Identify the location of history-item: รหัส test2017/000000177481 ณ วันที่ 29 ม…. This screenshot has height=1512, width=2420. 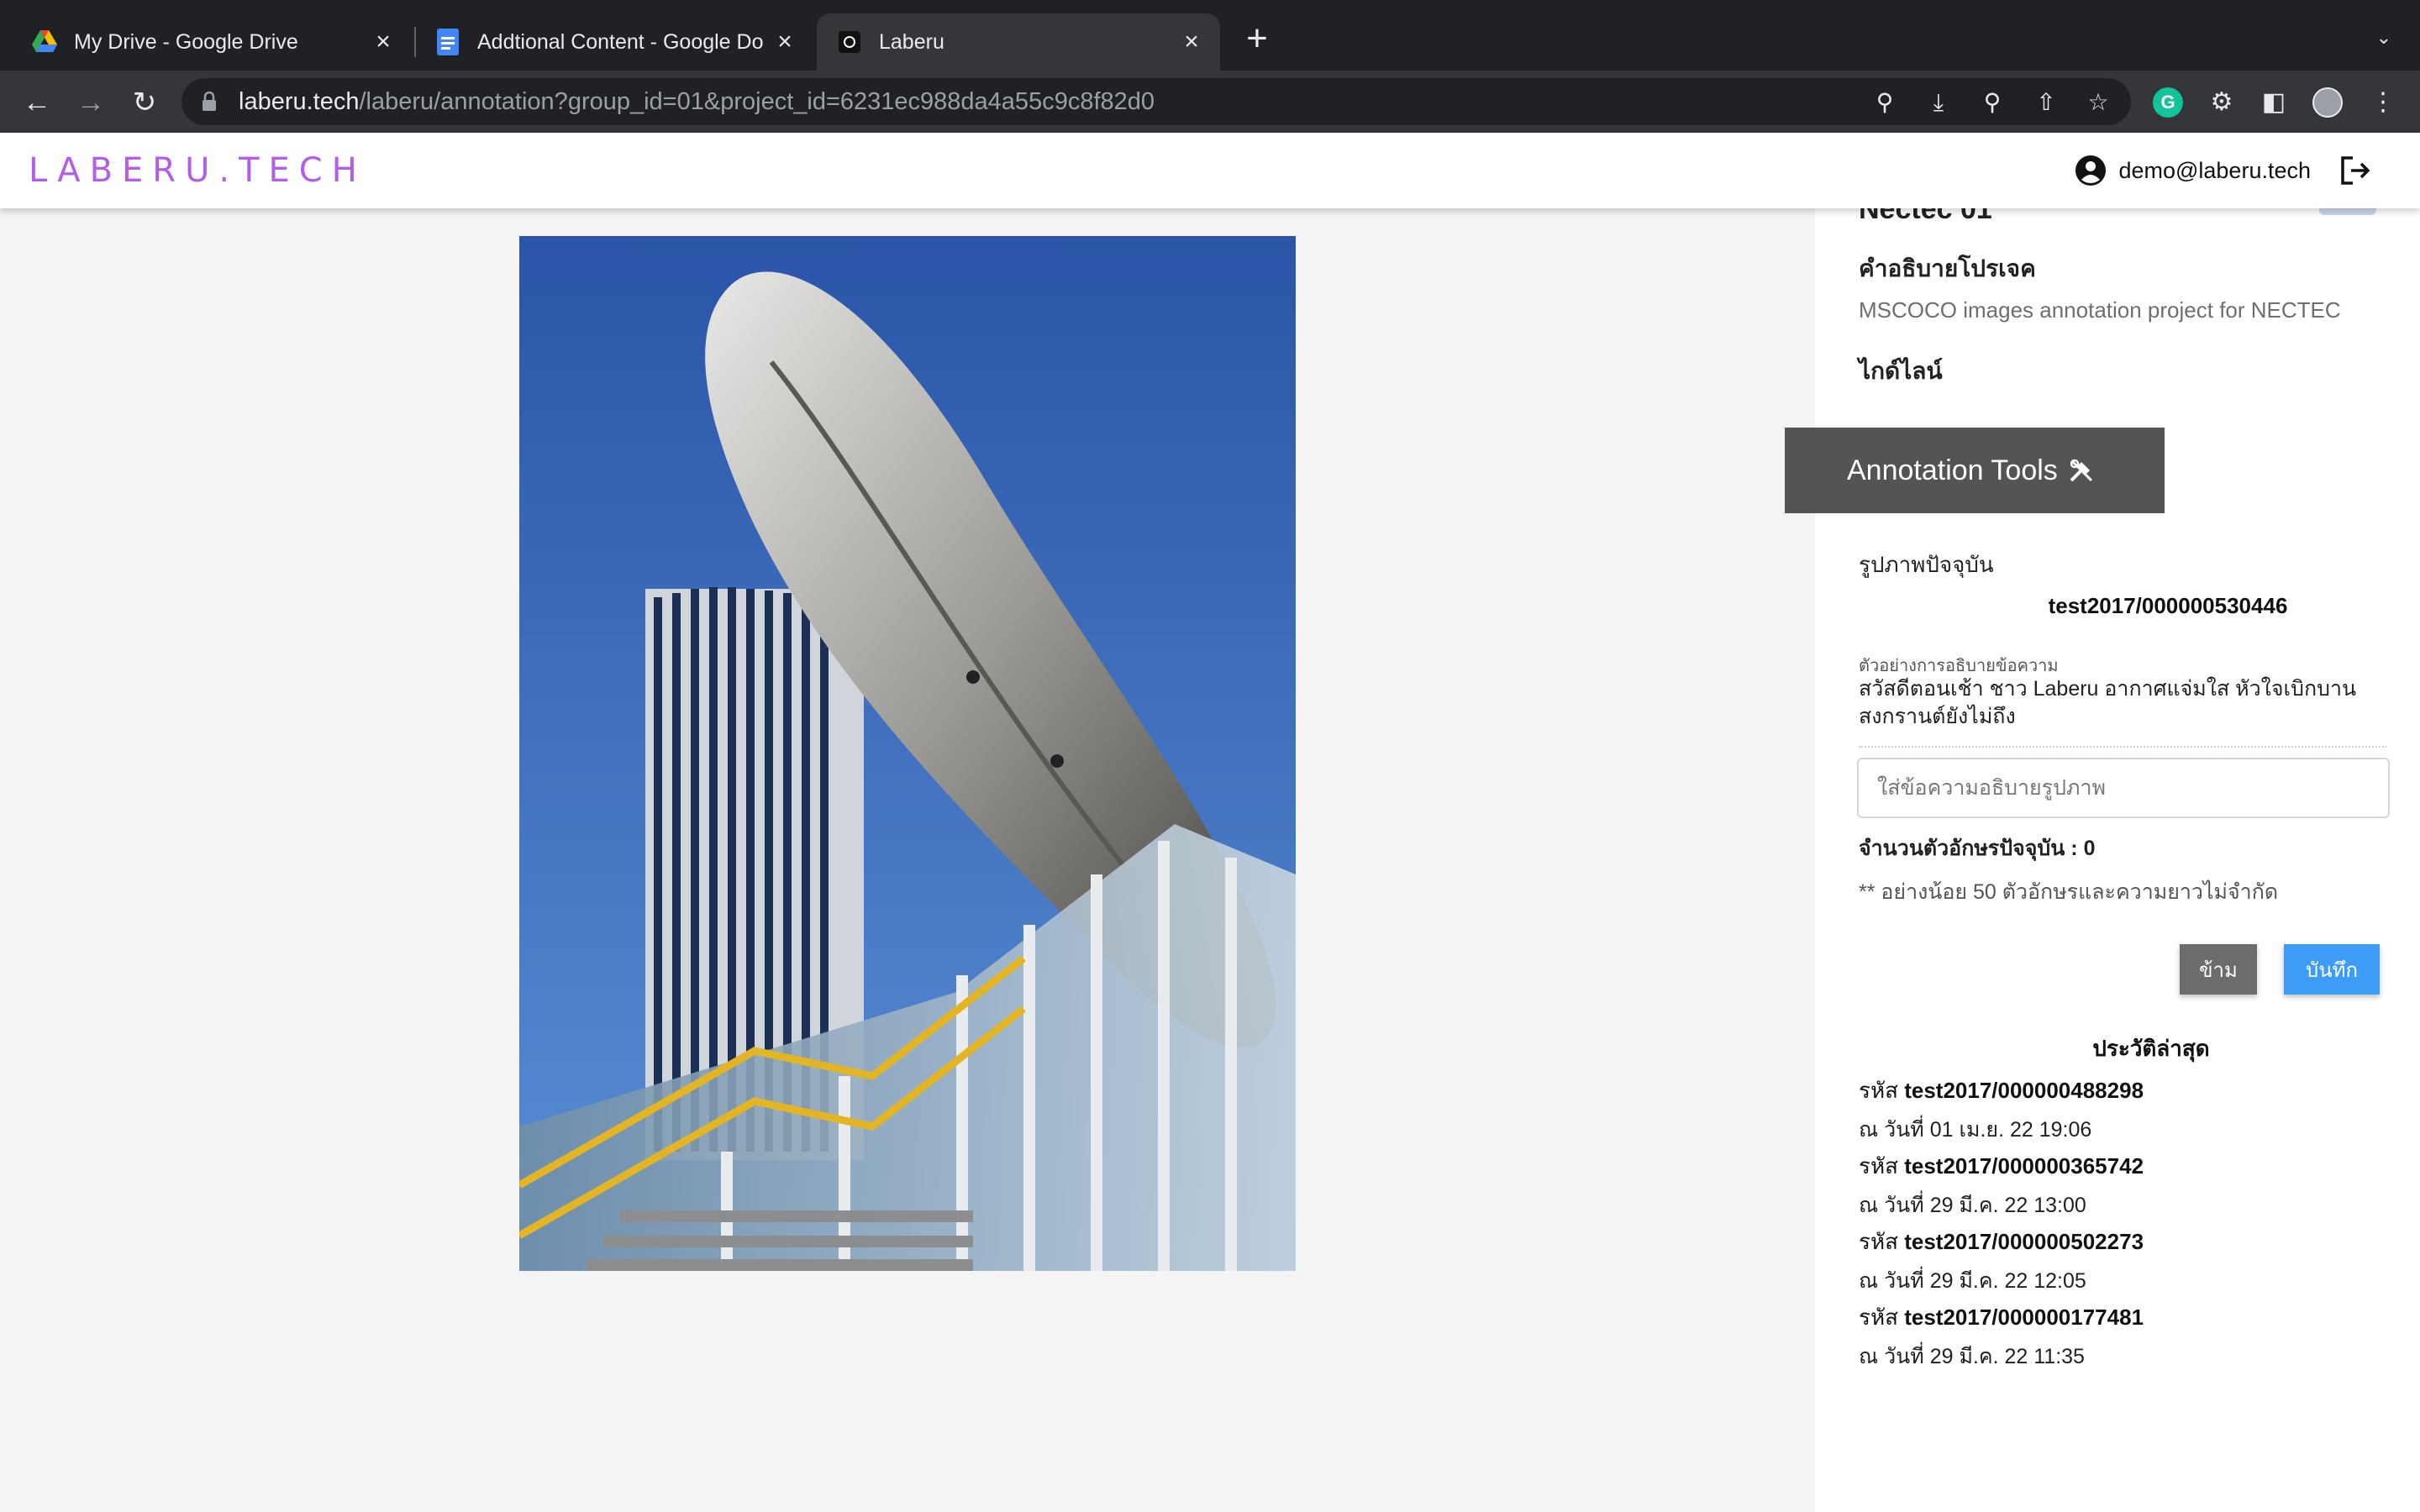
(2119, 1338).